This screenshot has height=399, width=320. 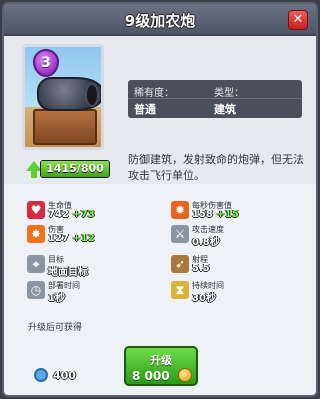 I want to click on card-info-table: 稀有度： 类型： 普通 建筑, so click(x=215, y=99).